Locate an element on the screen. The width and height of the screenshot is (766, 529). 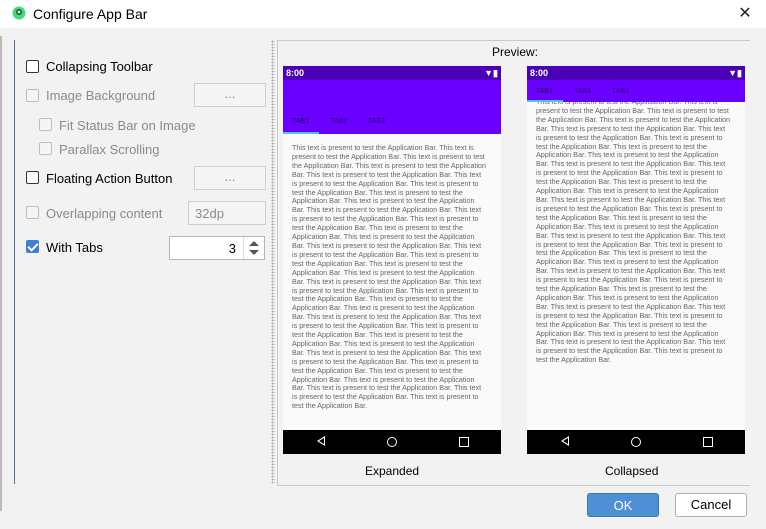
collapsing-toolbar-label: Collapsing Toolbar is located at coordinates (99, 66).